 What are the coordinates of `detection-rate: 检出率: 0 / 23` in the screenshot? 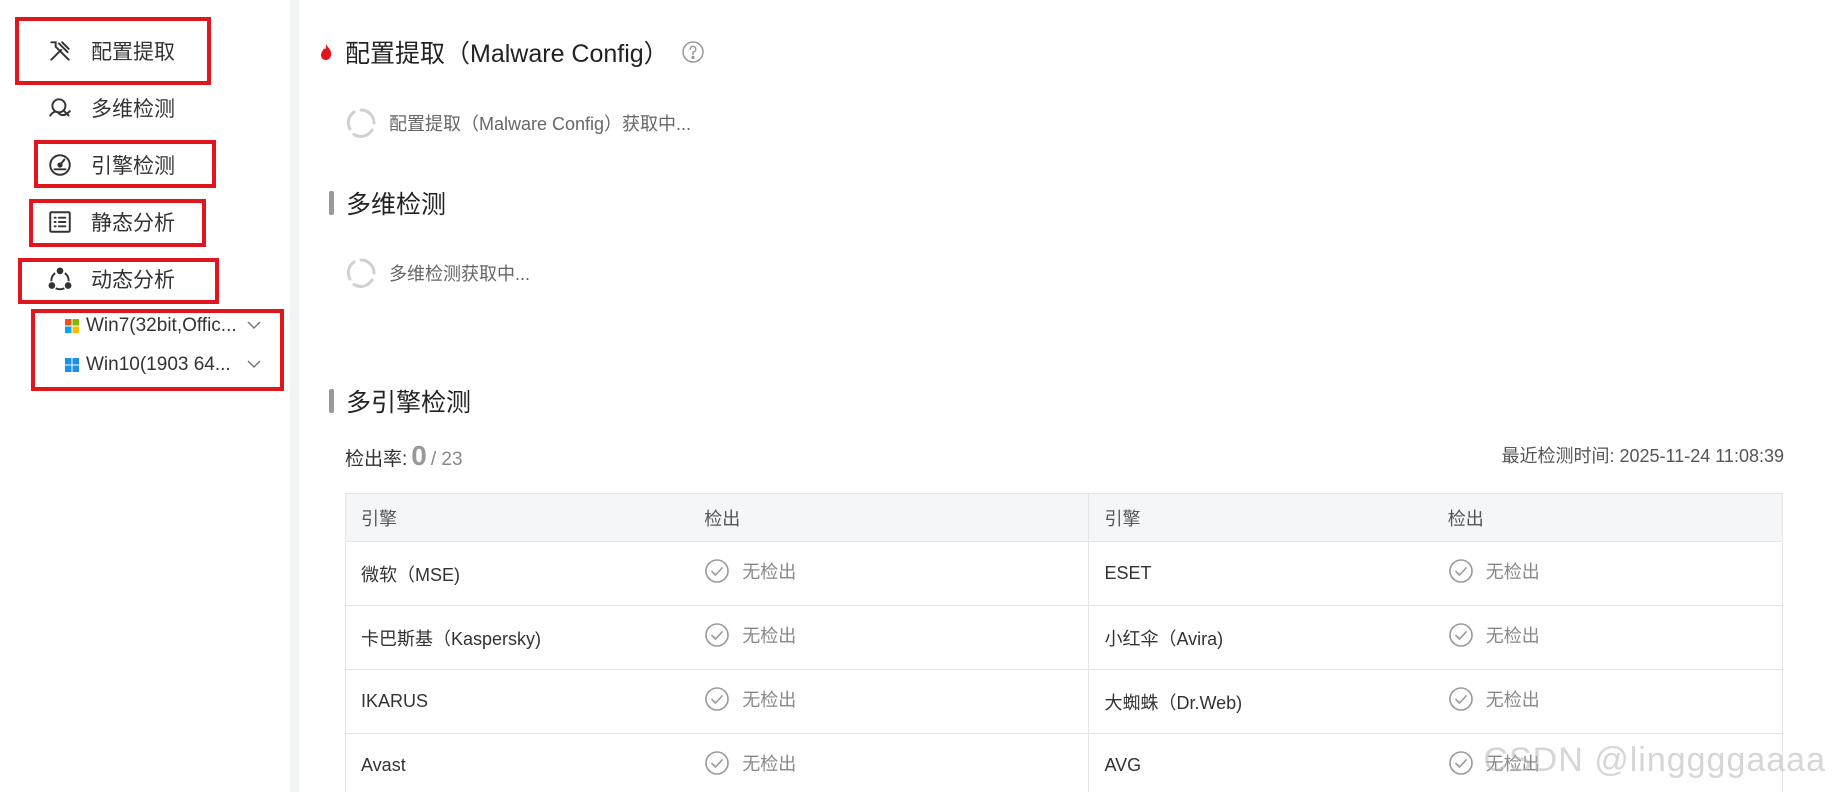 It's located at (404, 456).